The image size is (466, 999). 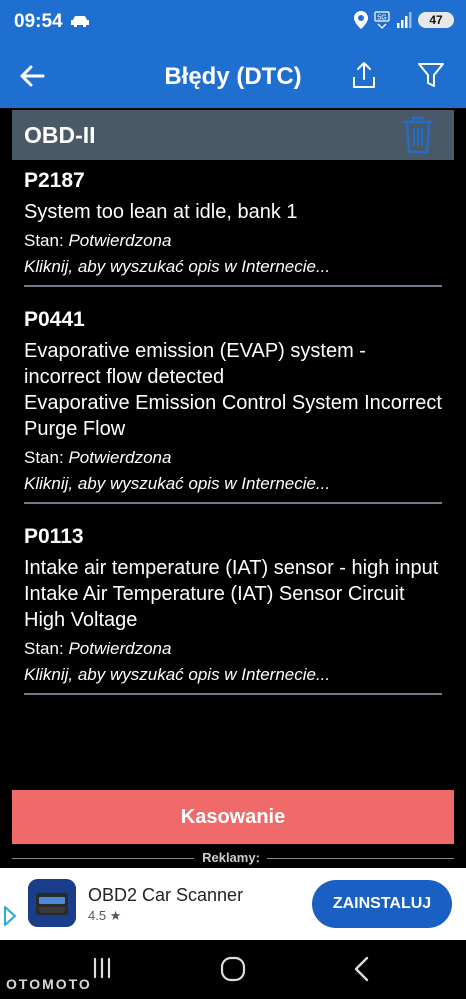 I want to click on location-icon, so click(x=361, y=20).